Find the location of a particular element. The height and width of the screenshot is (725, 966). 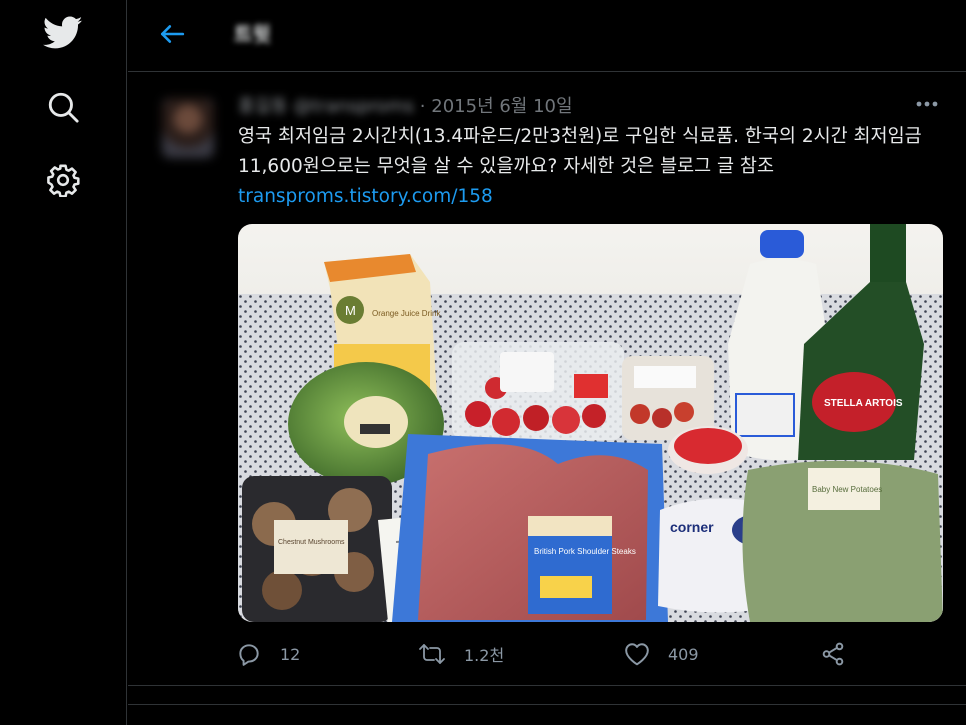

svg-text: M is located at coordinates (350, 310).